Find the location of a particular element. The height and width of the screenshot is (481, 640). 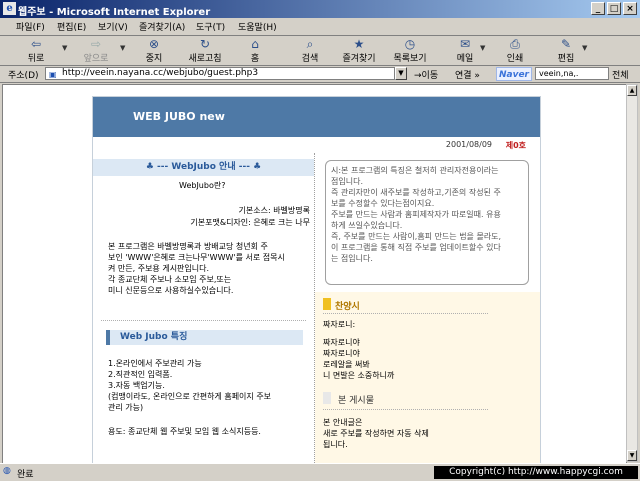

praise-marker is located at coordinates (327, 304).